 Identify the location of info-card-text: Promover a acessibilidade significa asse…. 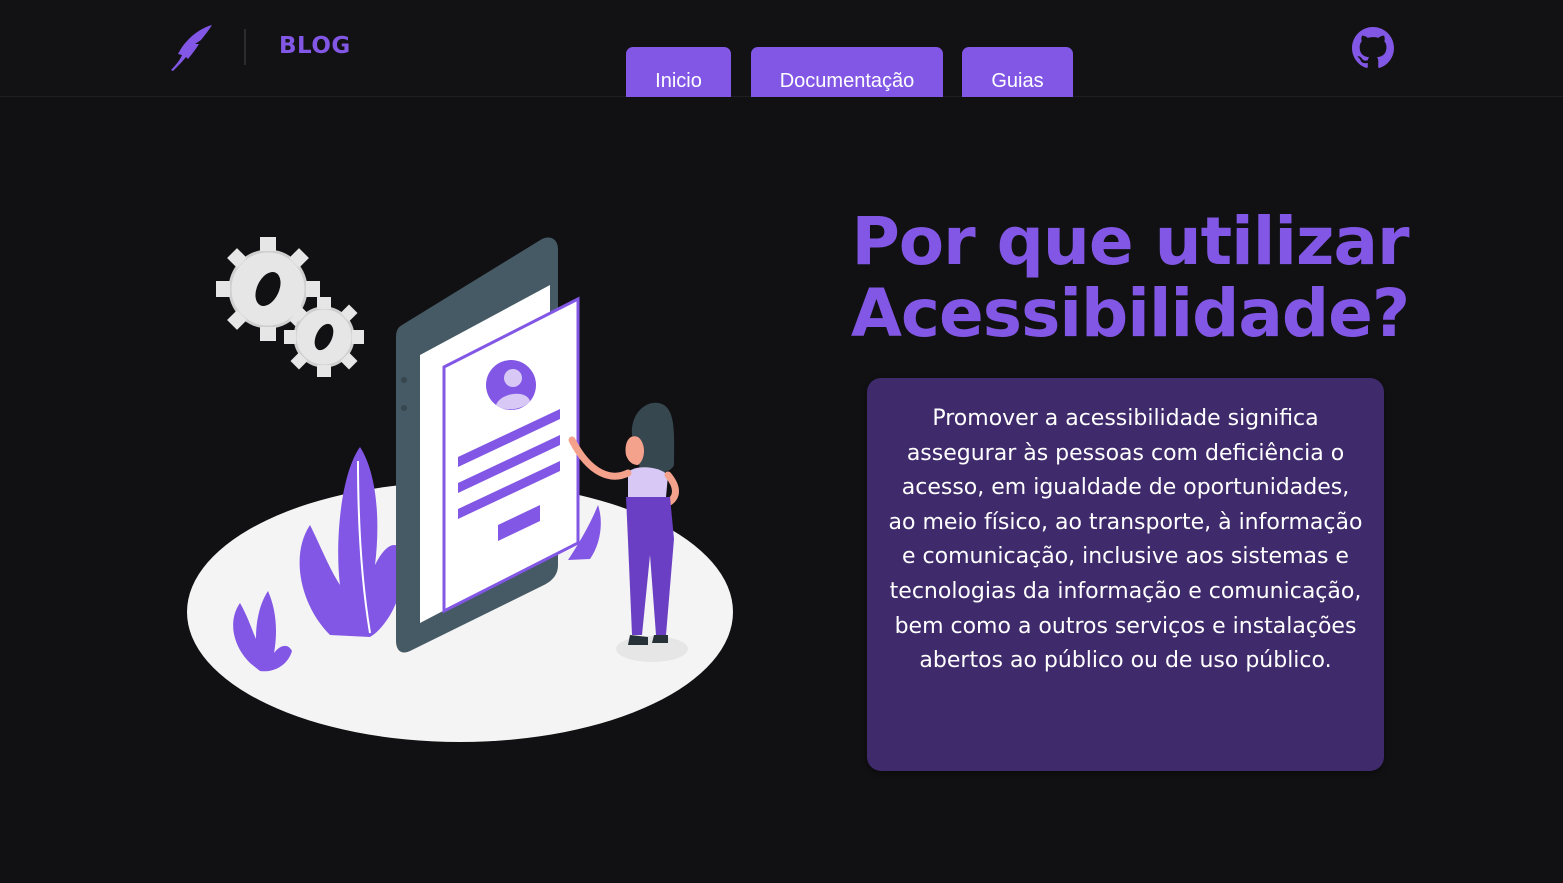
(1125, 540).